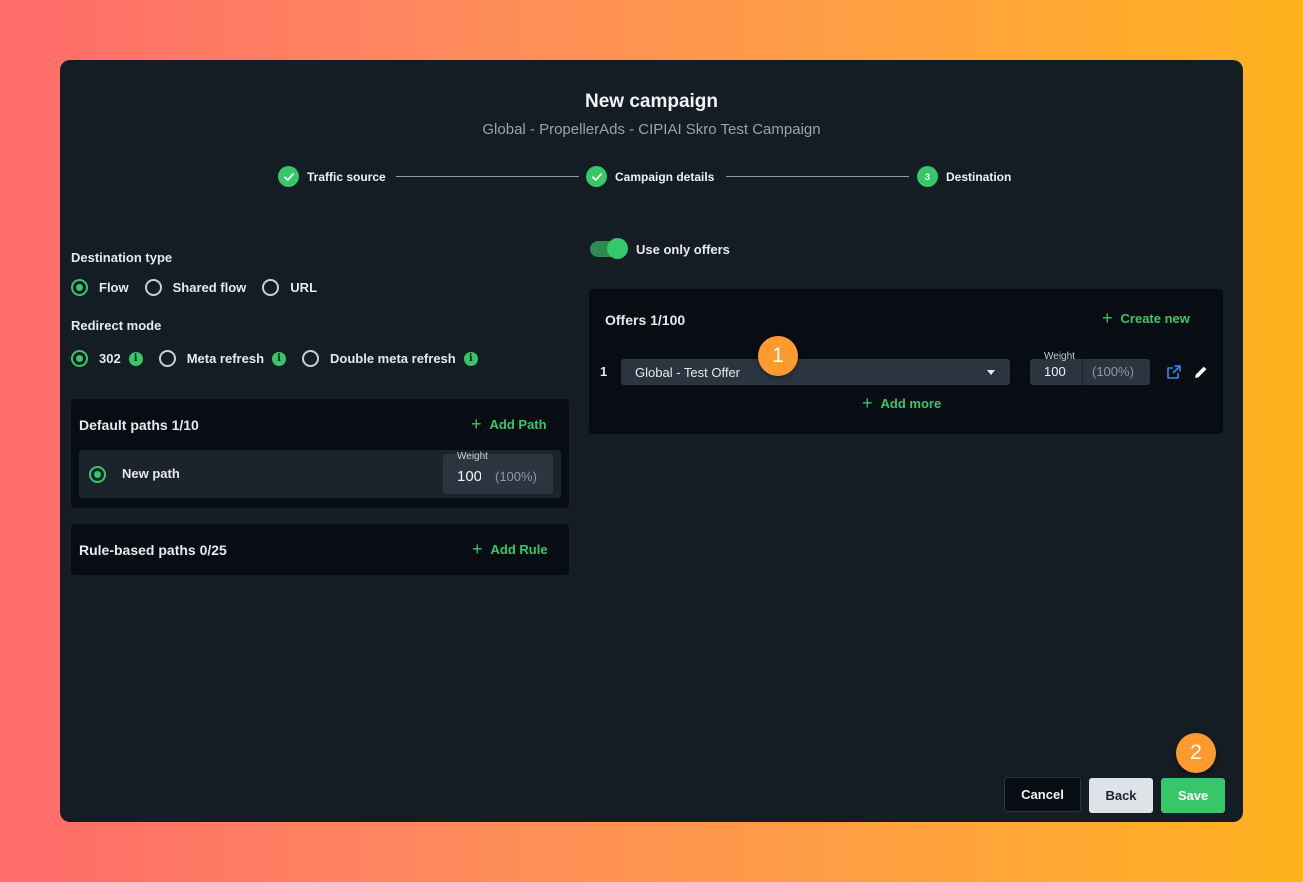 Image resolution: width=1303 pixels, height=882 pixels. What do you see at coordinates (509, 424) in the screenshot?
I see `add-path-button: + Add Path` at bounding box center [509, 424].